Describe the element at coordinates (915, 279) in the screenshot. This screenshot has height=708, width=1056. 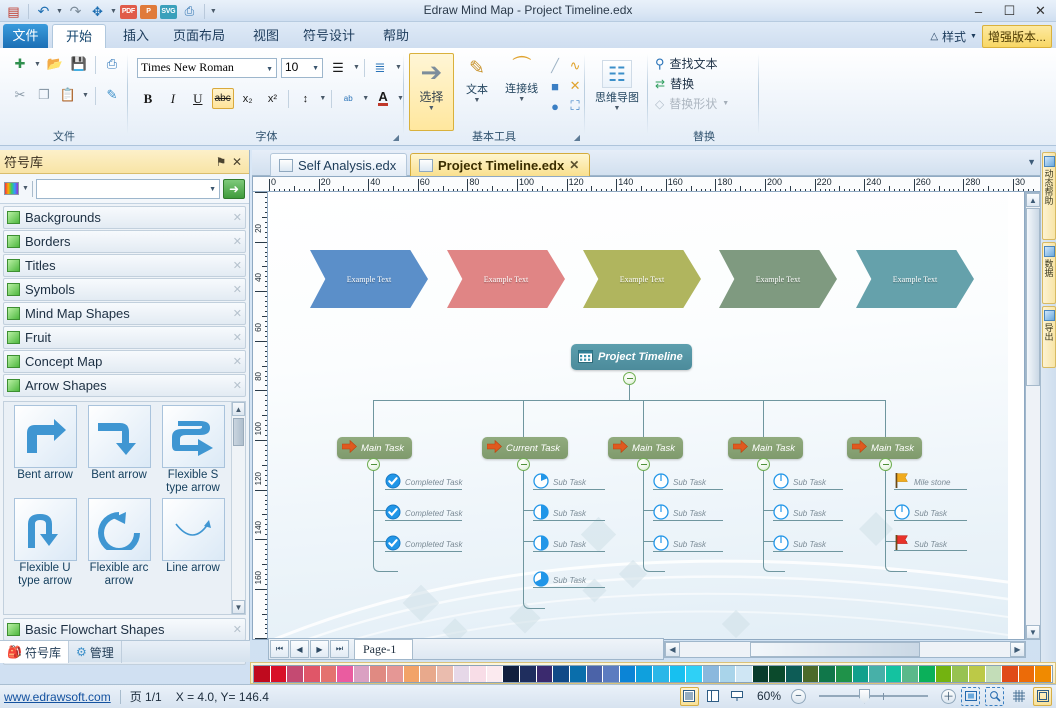
I see `timeline-chevron-5: Example Text` at that location.